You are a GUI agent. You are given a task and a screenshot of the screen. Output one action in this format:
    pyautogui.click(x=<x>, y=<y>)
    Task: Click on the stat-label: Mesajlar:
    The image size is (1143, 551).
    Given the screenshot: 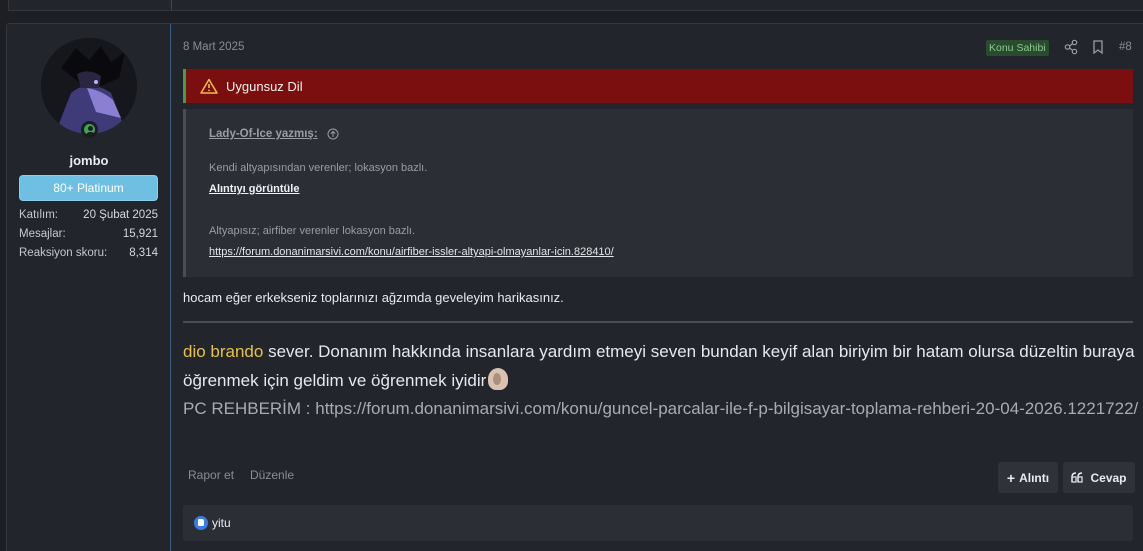 What is the action you would take?
    pyautogui.click(x=42, y=234)
    